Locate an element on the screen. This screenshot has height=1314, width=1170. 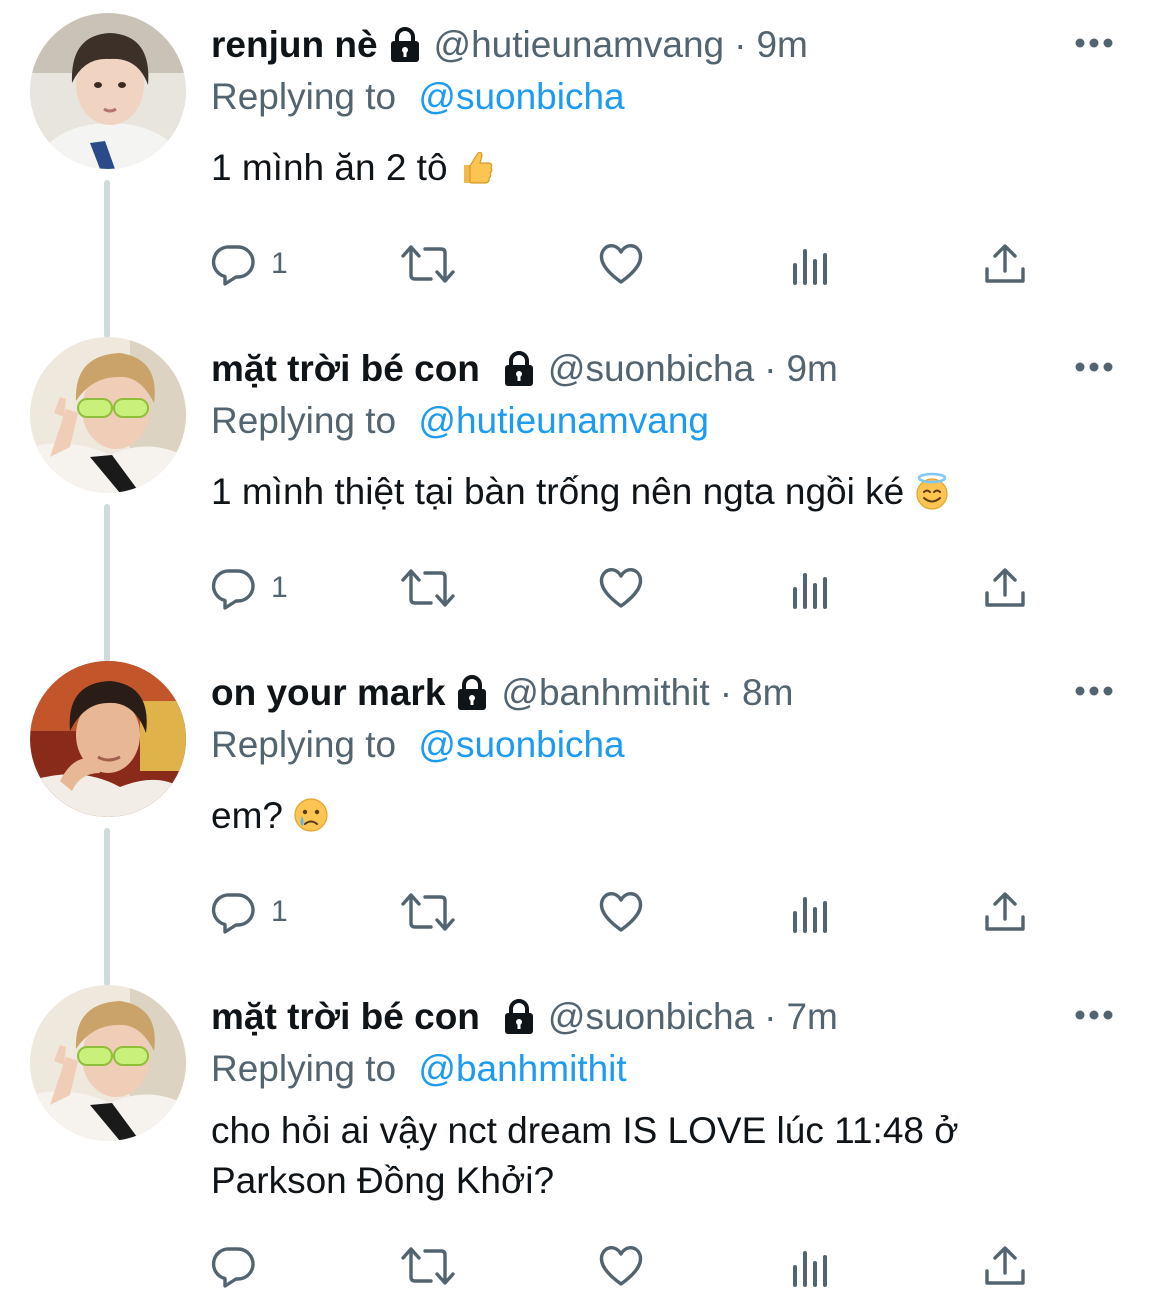
reply-button is located at coordinates (241, 1266).